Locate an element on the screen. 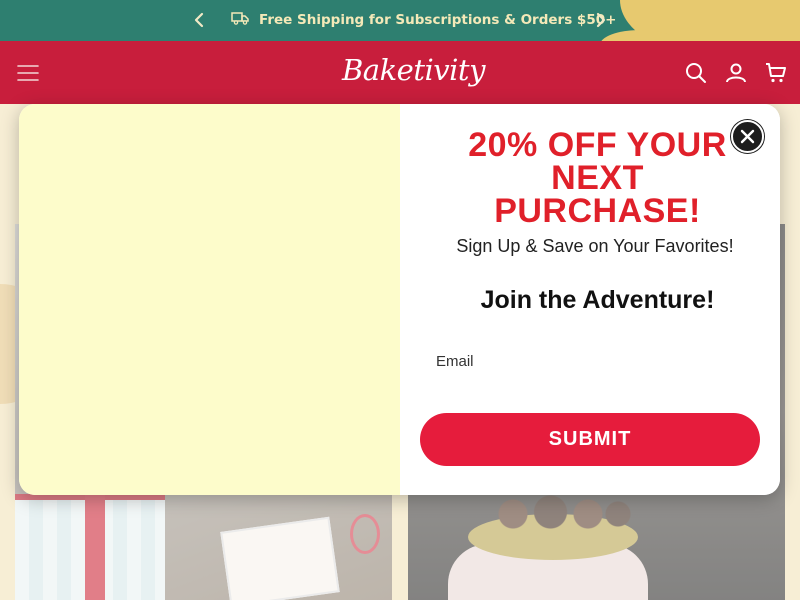 Image resolution: width=800 pixels, height=600 pixels. truck-icon is located at coordinates (240, 20).